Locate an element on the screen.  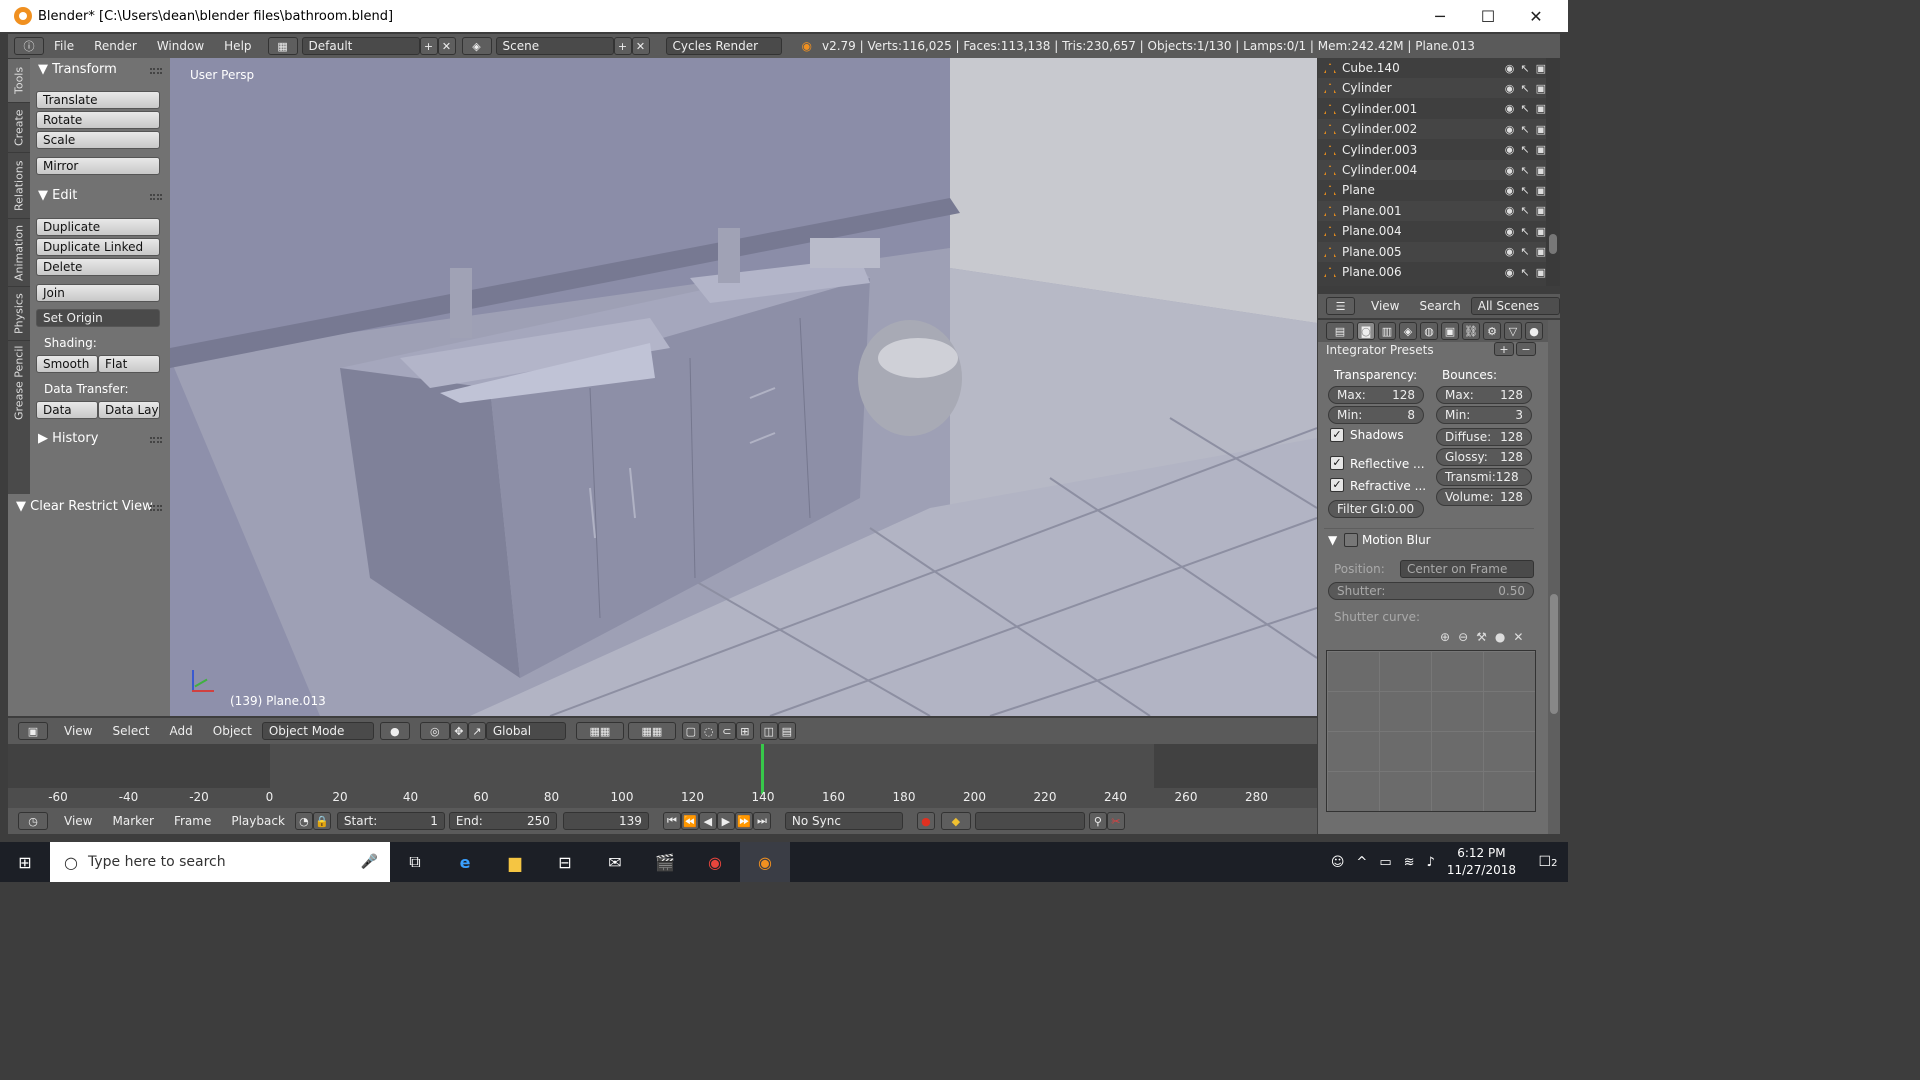
wrench-icon: ⚒ is located at coordinates (1481, 637).